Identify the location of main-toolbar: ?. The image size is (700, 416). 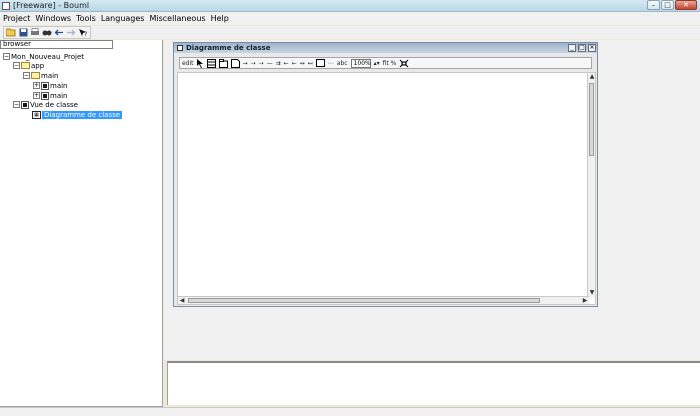
(350, 32).